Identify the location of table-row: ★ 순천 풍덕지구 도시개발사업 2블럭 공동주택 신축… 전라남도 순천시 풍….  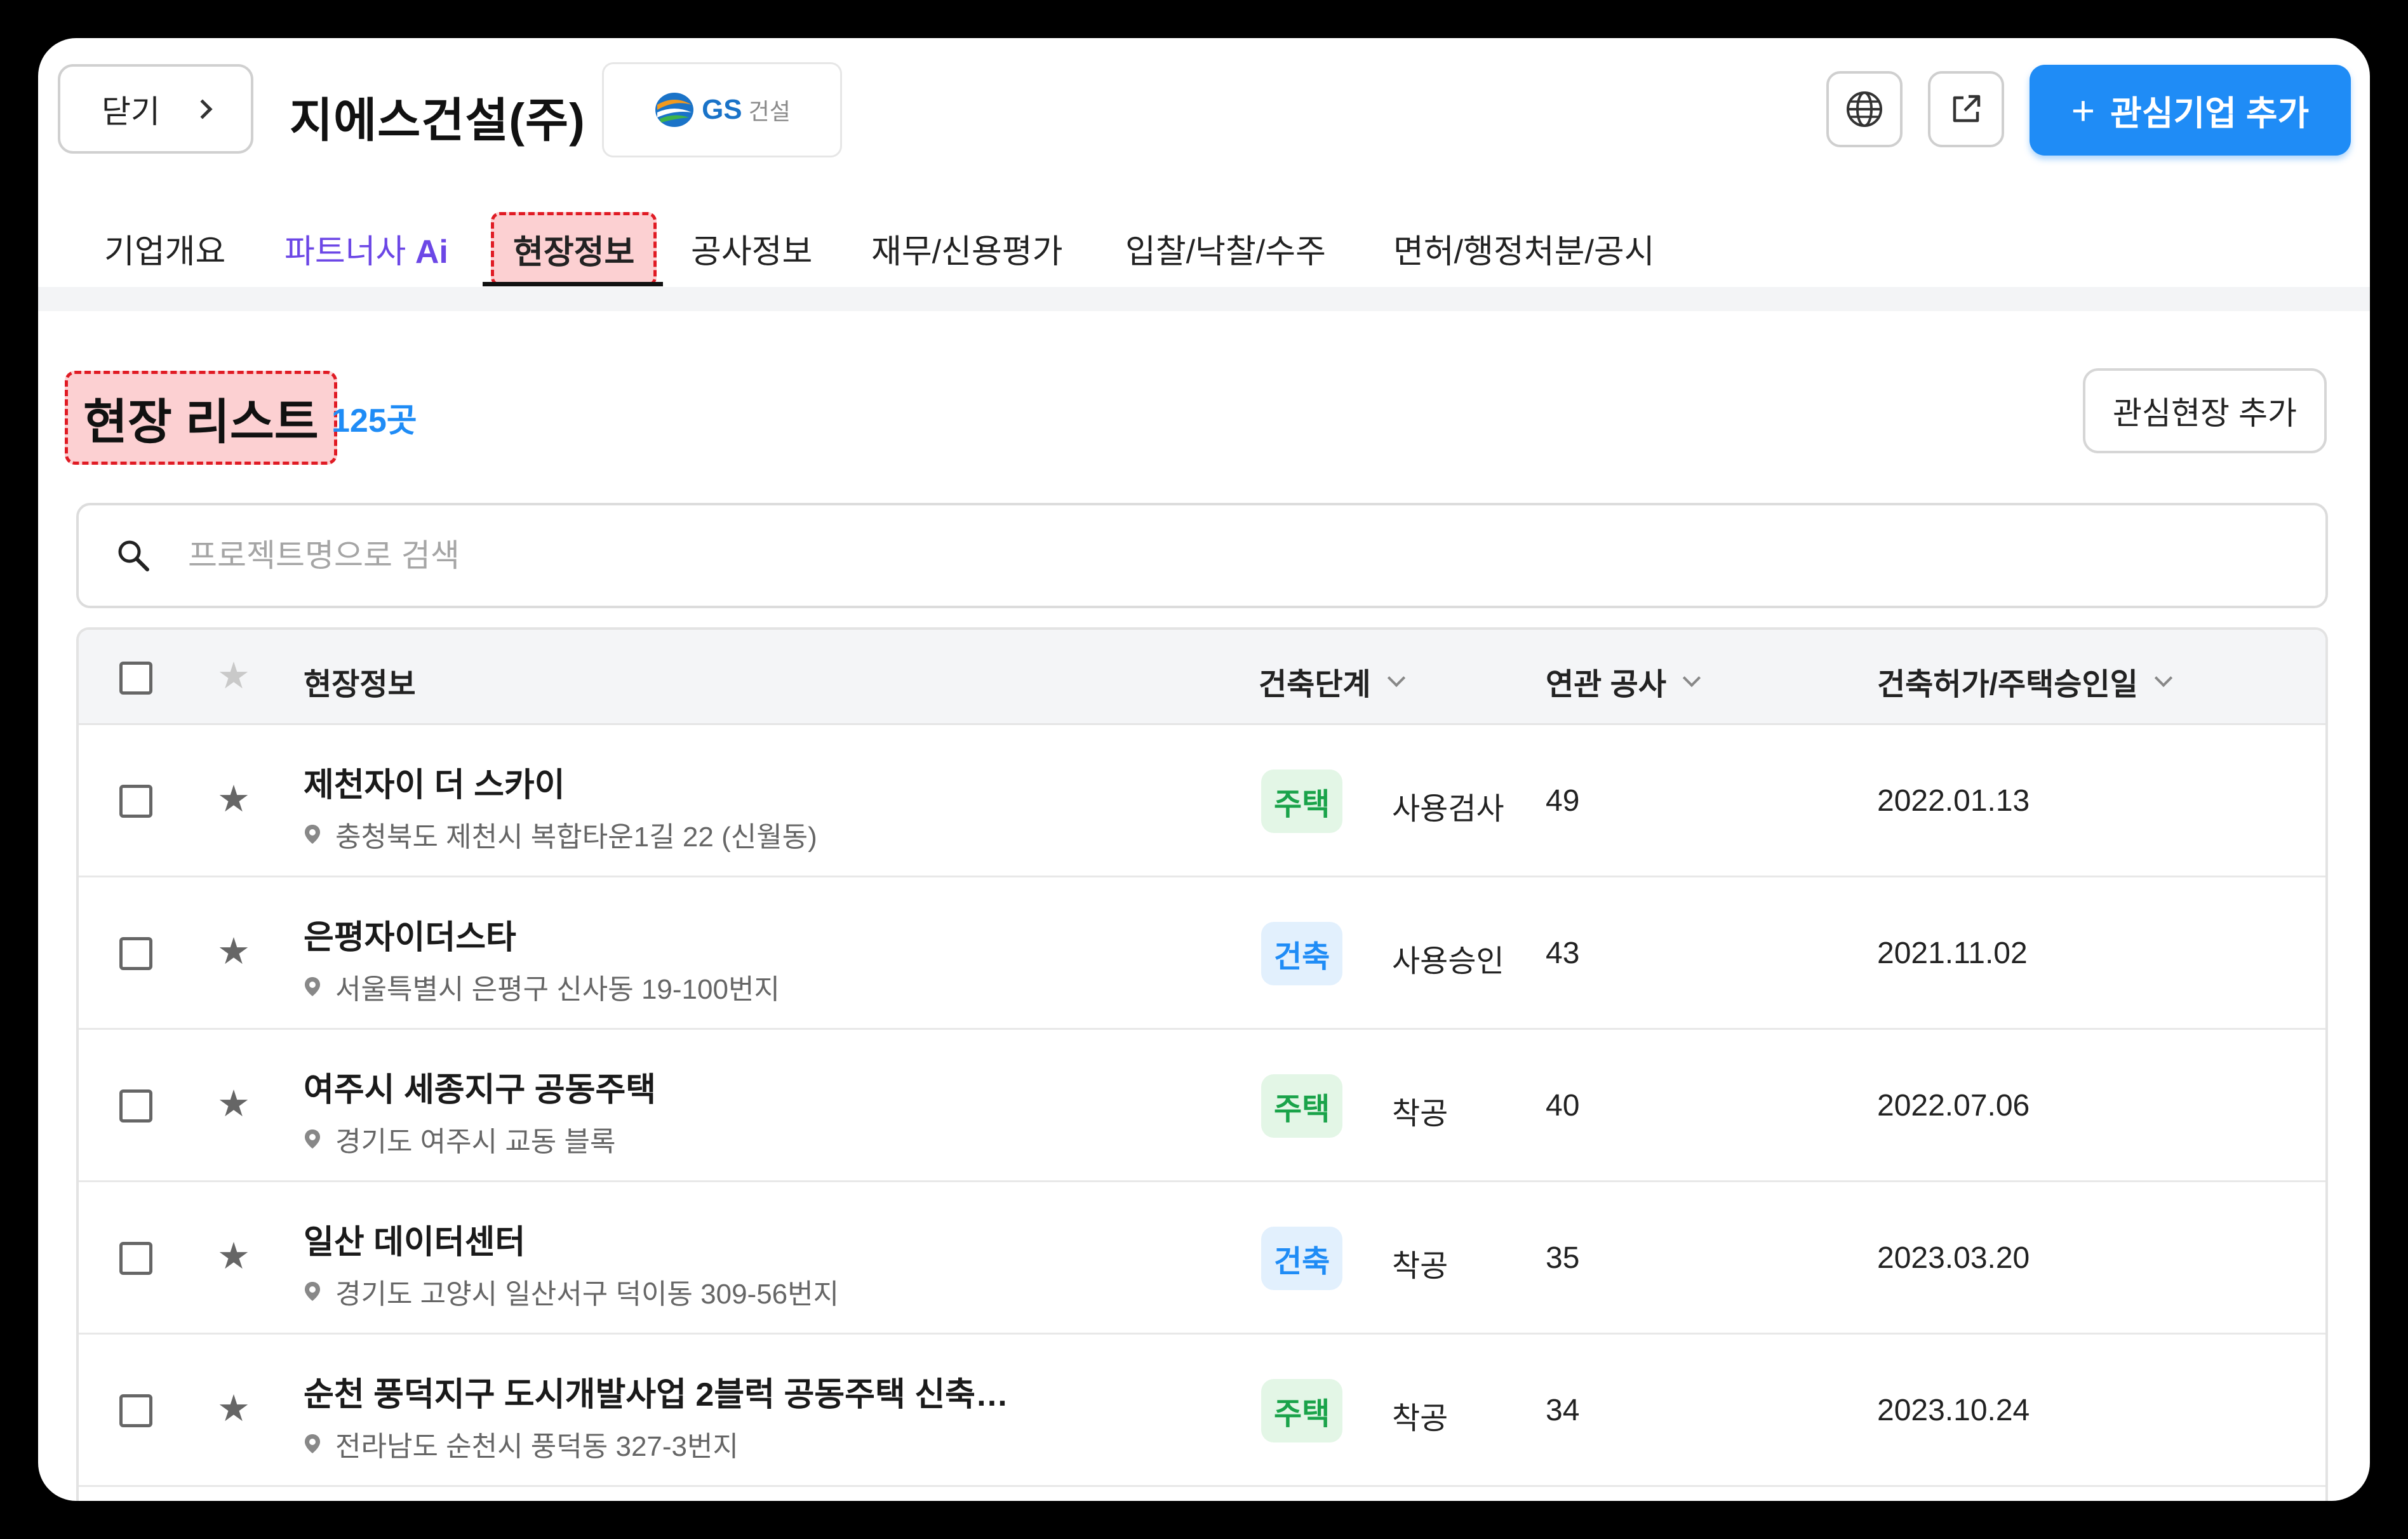
(1202, 1411).